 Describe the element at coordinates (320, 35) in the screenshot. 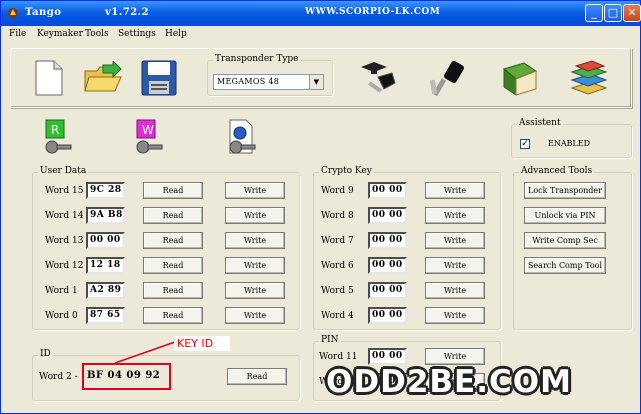

I see `menu-bar: File Keymaker Tools Settings Help` at that location.